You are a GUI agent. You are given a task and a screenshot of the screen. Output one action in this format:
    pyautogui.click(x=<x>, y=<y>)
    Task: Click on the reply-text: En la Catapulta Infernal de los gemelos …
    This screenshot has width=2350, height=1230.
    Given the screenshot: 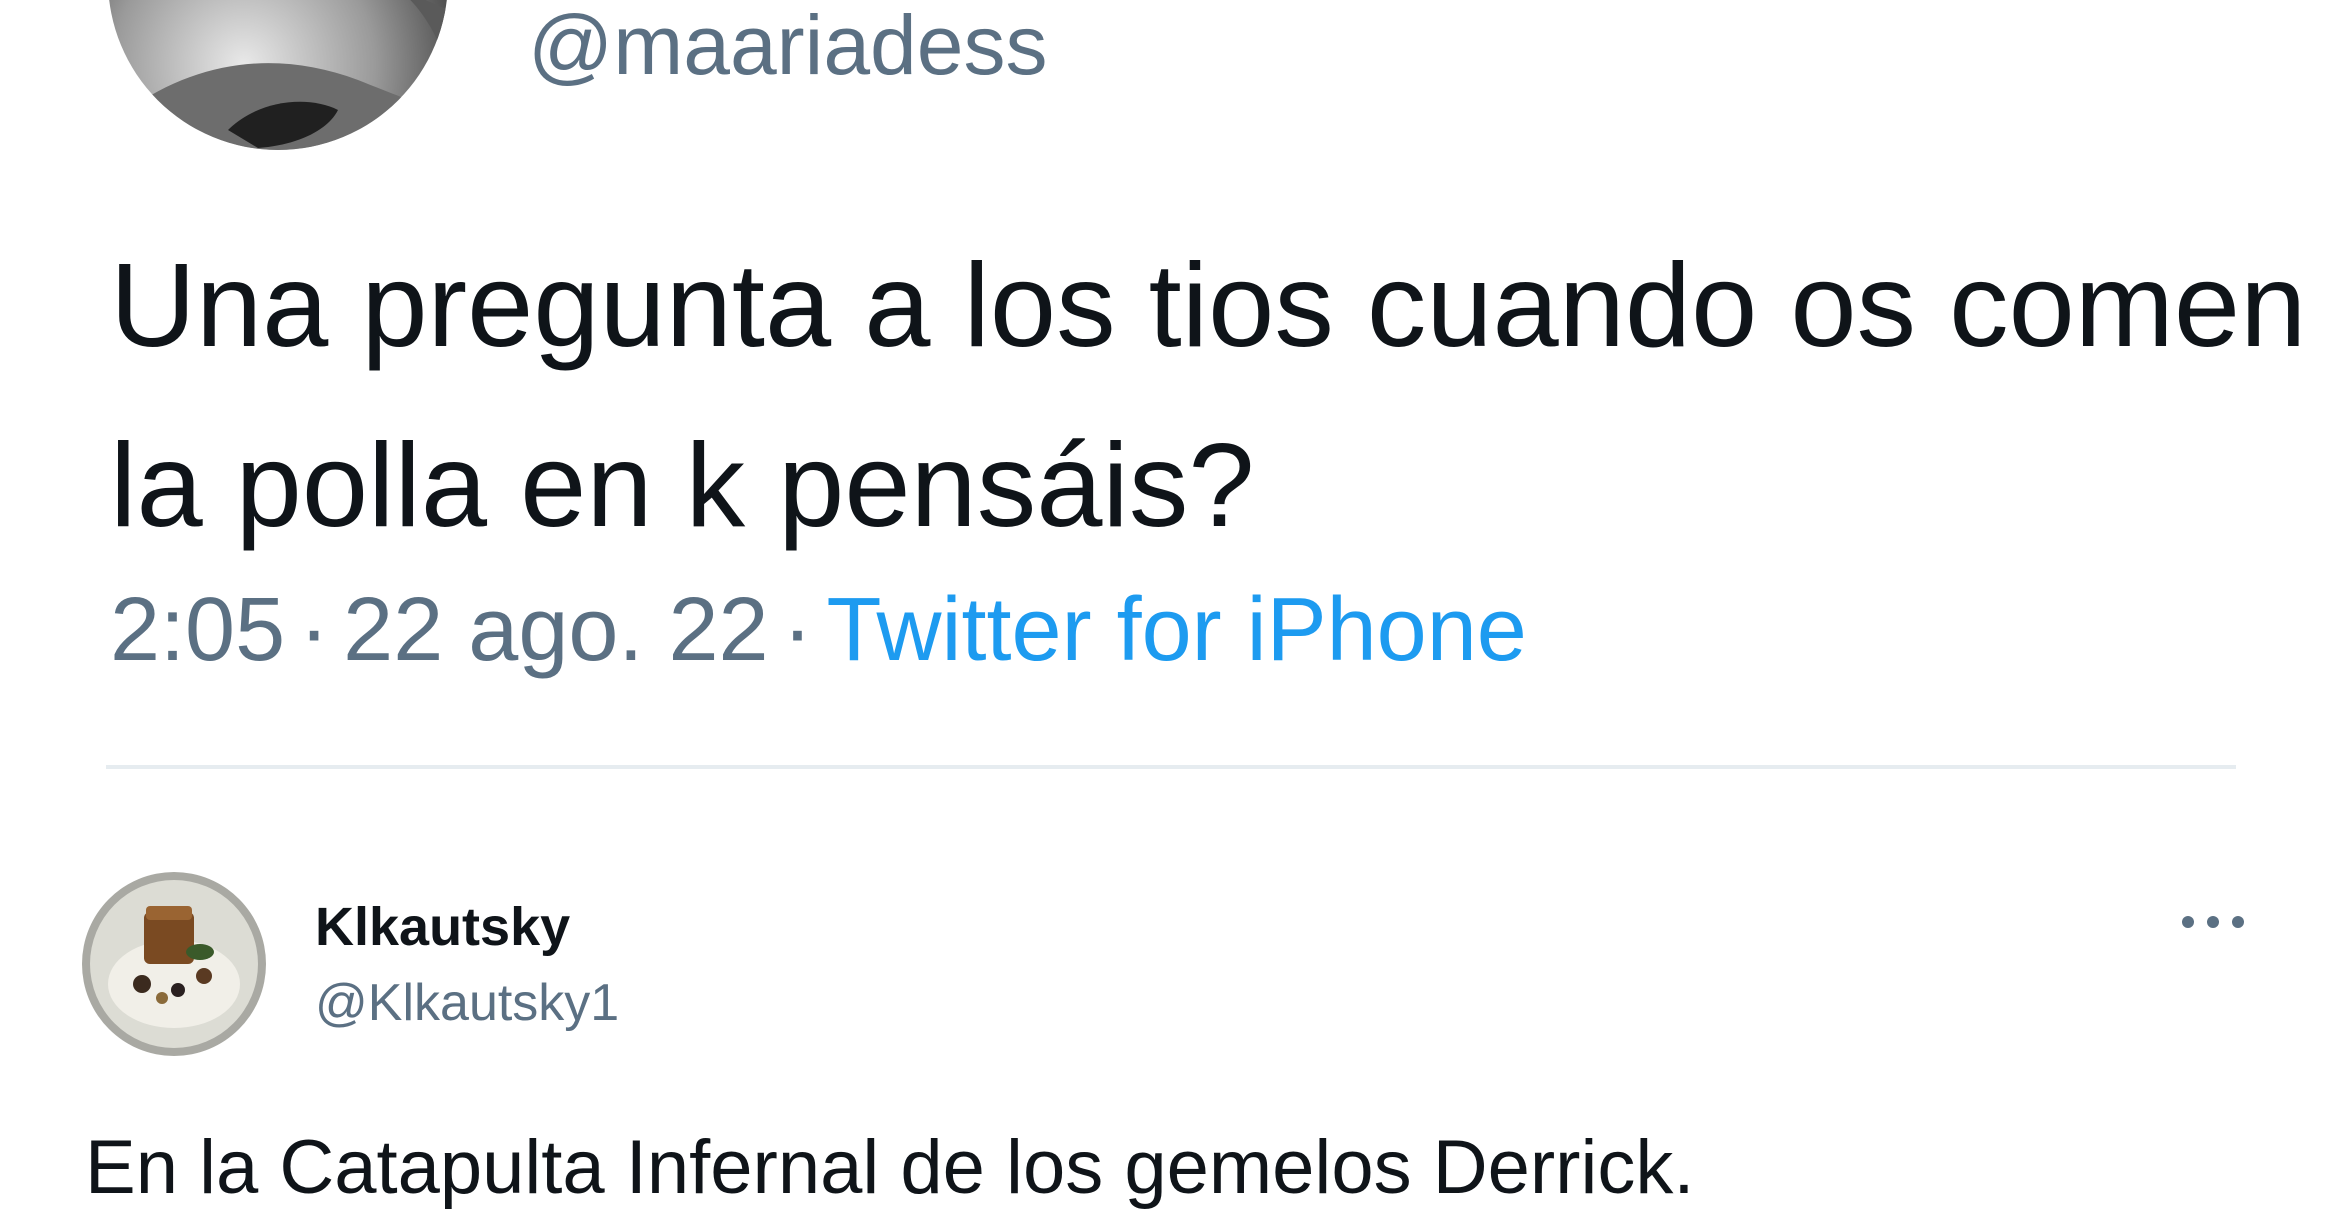 What is the action you would take?
    pyautogui.click(x=890, y=1167)
    